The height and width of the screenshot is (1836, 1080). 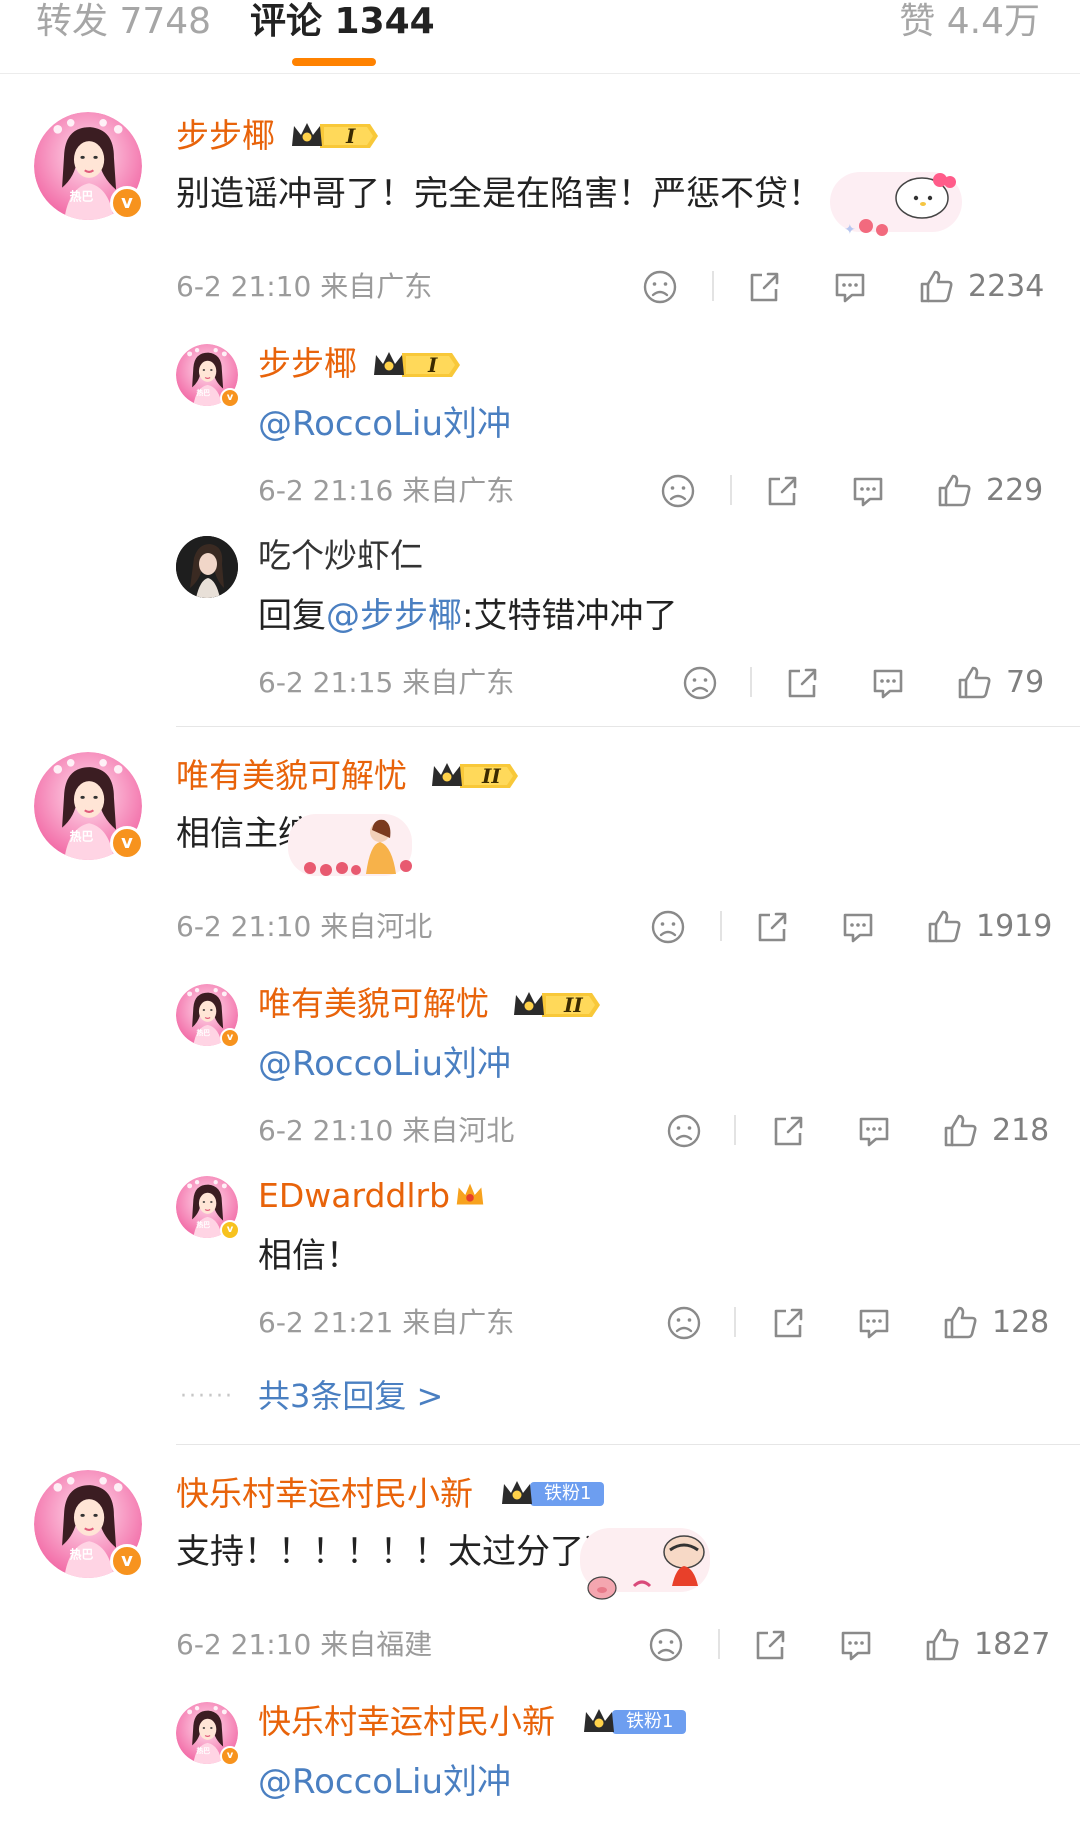 What do you see at coordinates (123, 22) in the screenshot?
I see `tab-reposts: 转发 7748` at bounding box center [123, 22].